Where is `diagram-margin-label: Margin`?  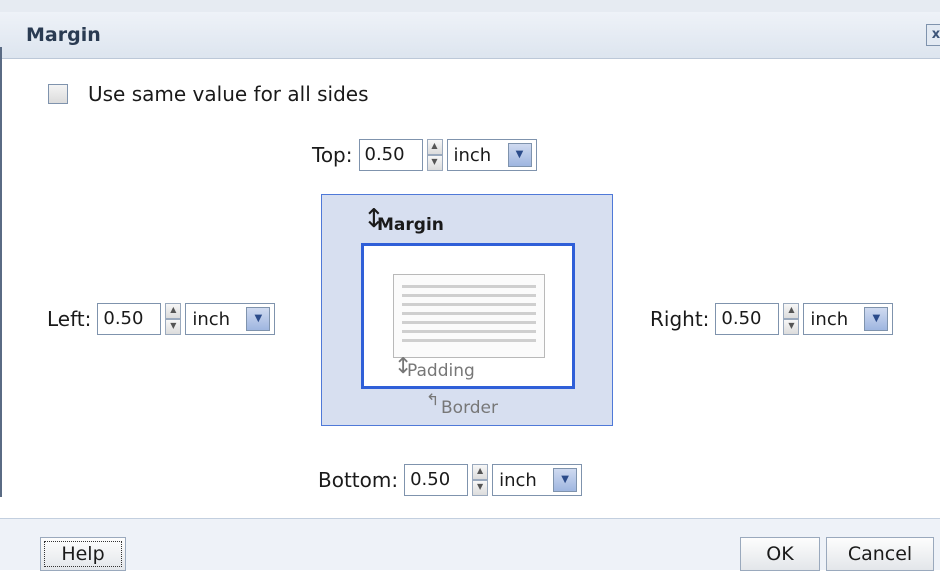
diagram-margin-label: Margin is located at coordinates (410, 225).